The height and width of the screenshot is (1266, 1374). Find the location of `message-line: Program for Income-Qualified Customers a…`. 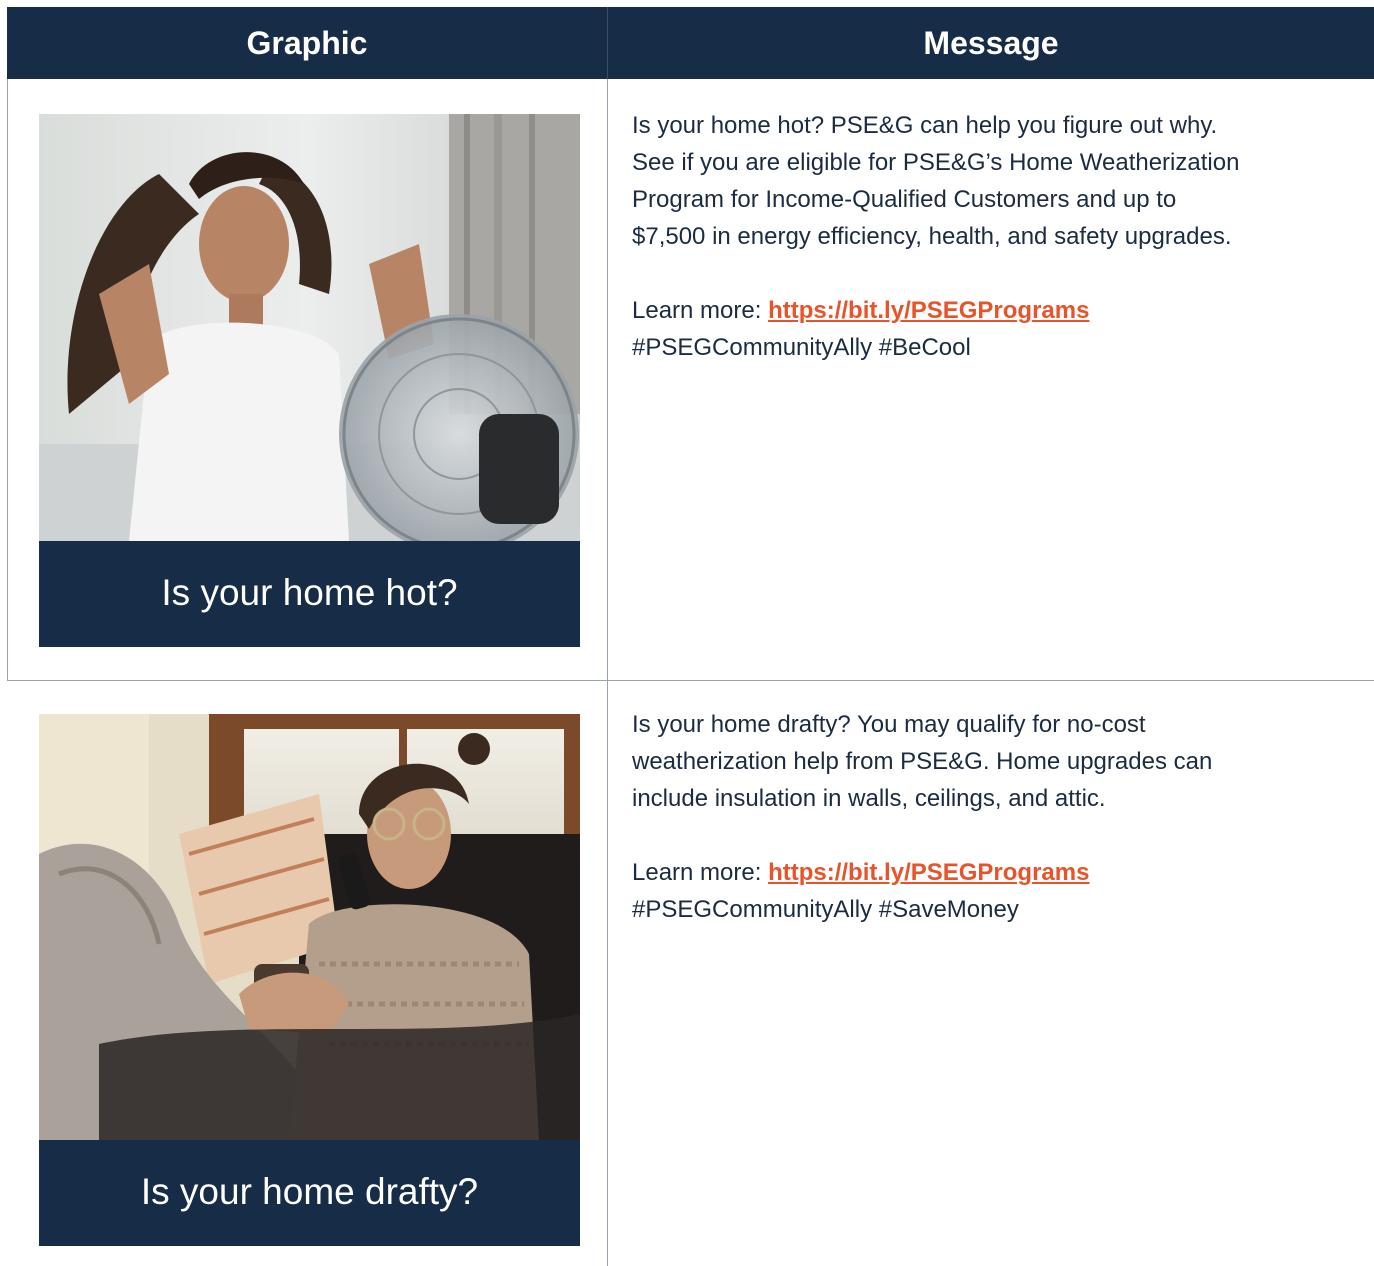

message-line: Program for Income-Qualified Customers a… is located at coordinates (904, 199).